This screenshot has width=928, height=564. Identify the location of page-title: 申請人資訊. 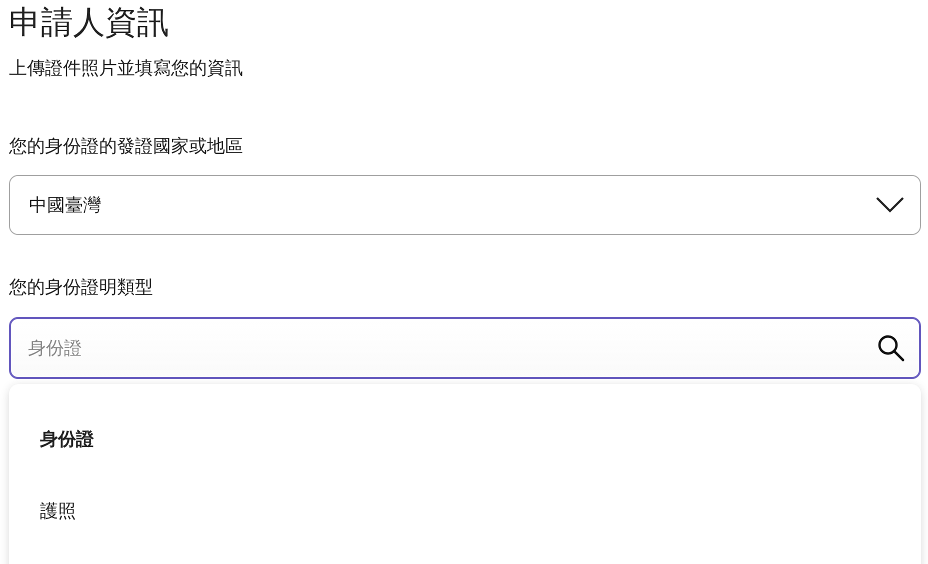
(89, 22).